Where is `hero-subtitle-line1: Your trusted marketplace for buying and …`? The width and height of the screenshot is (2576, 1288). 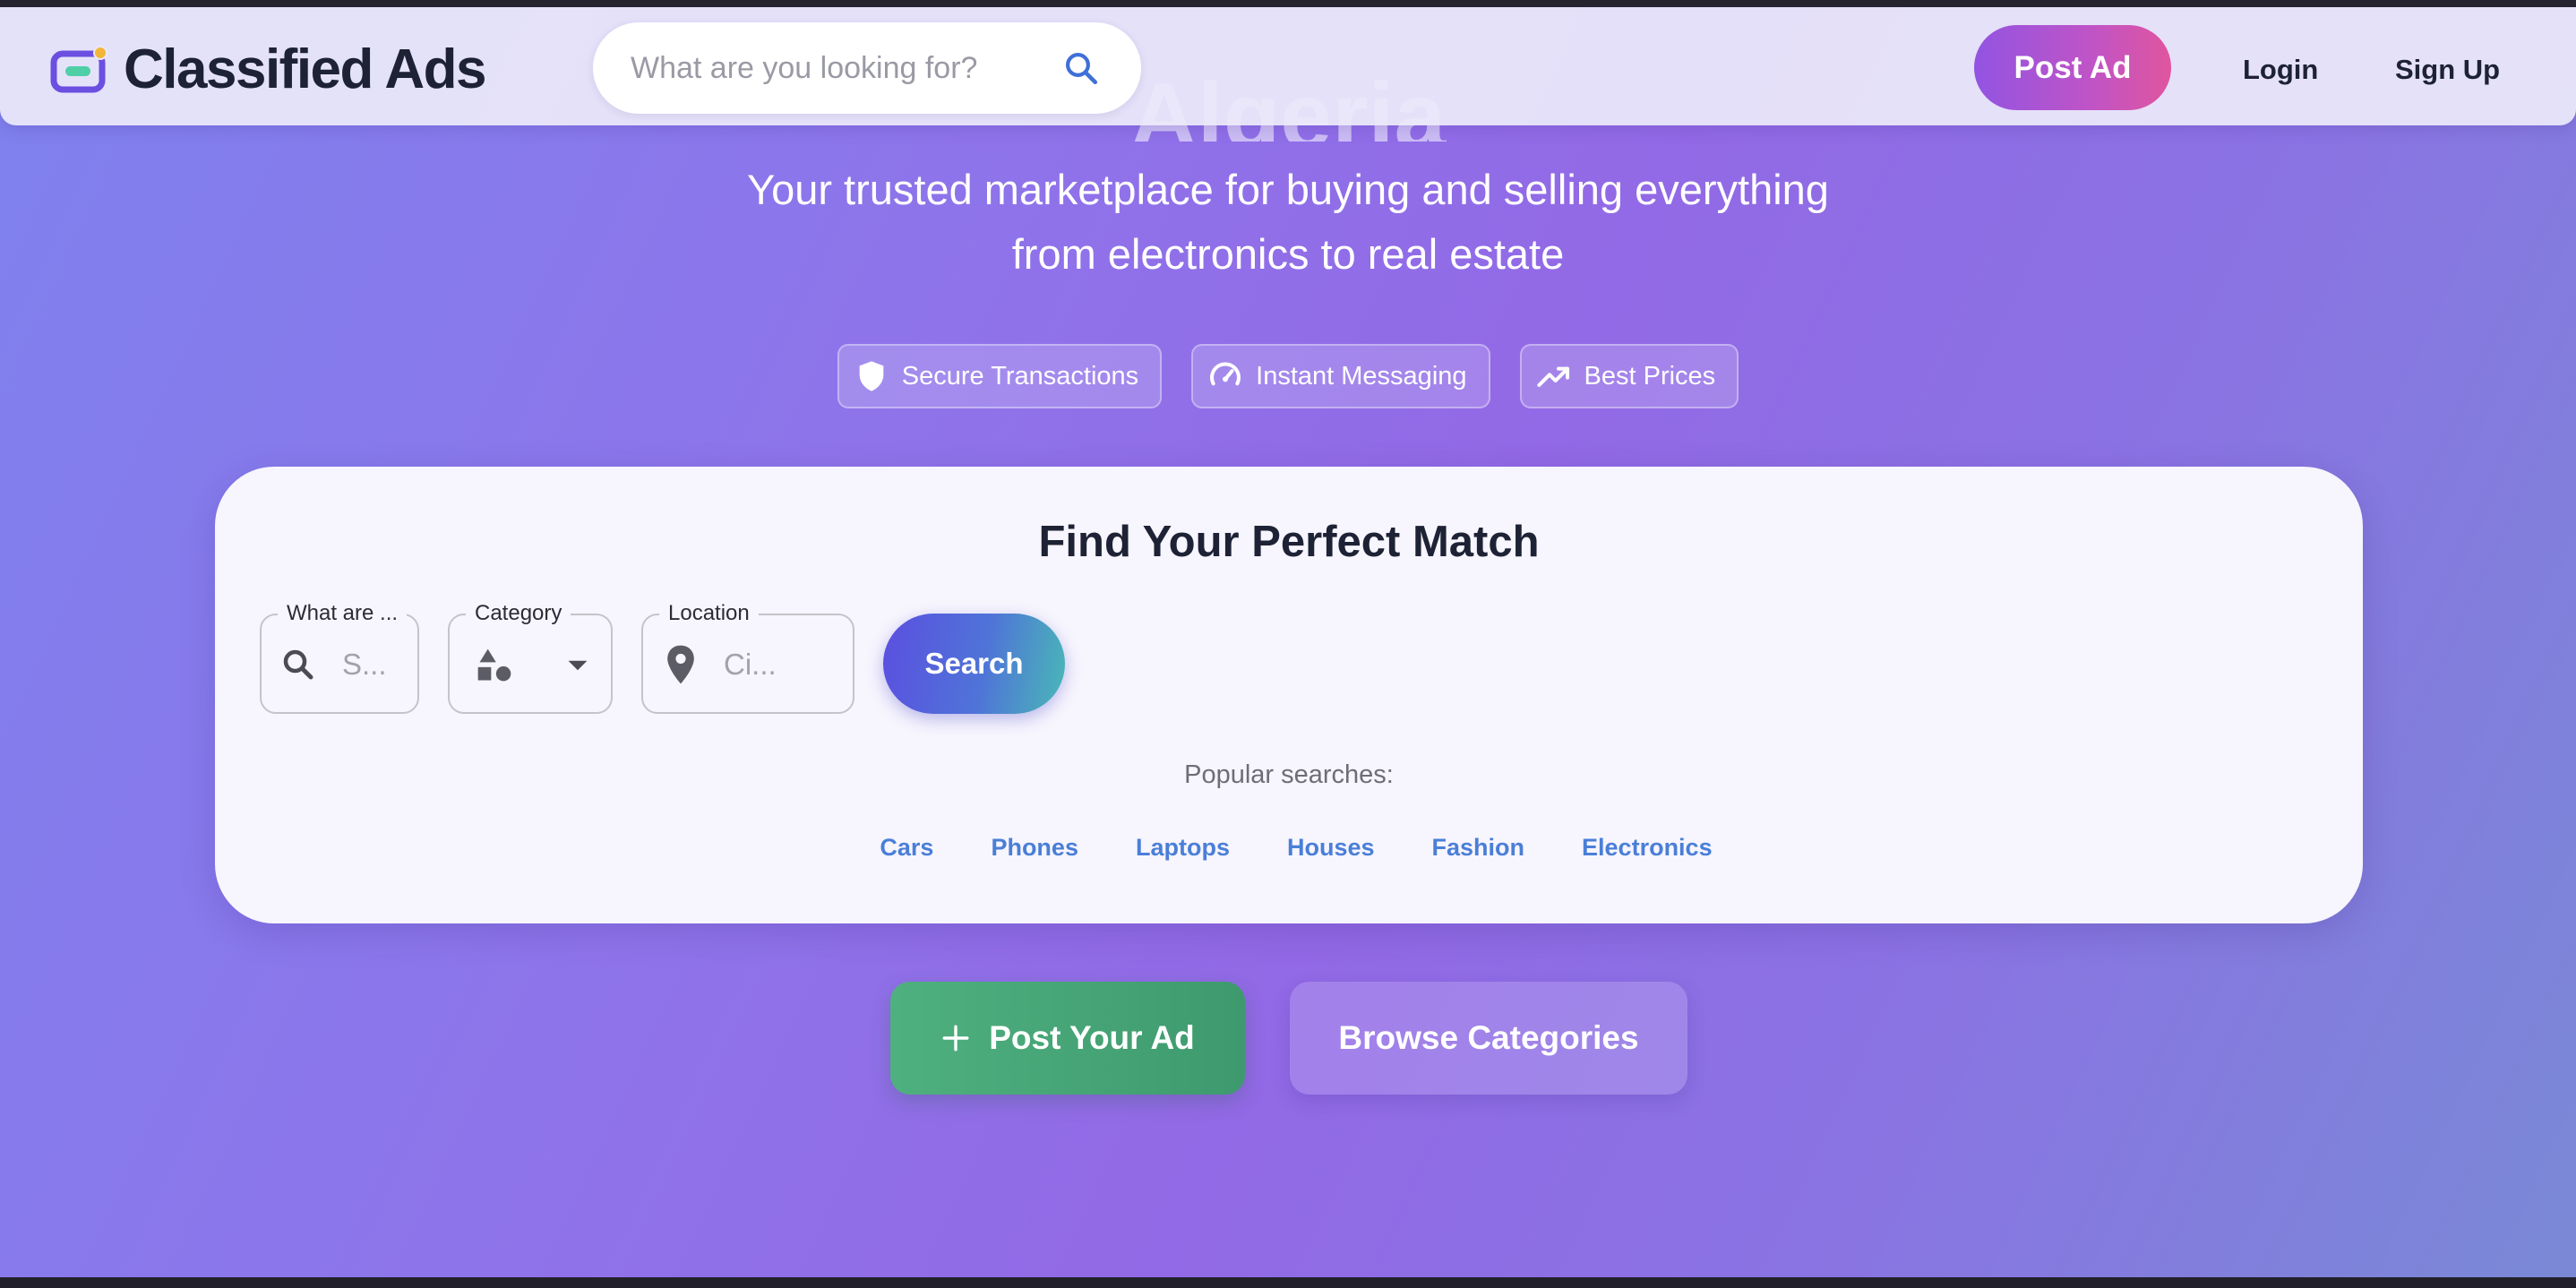 hero-subtitle-line1: Your trusted marketplace for buying and … is located at coordinates (1288, 189).